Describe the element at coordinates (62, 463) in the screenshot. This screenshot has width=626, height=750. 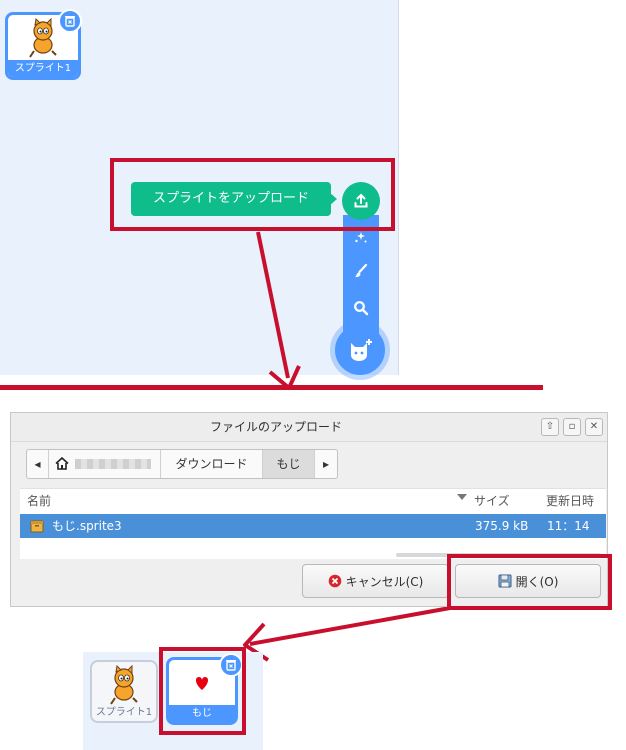
I see `home-icon` at that location.